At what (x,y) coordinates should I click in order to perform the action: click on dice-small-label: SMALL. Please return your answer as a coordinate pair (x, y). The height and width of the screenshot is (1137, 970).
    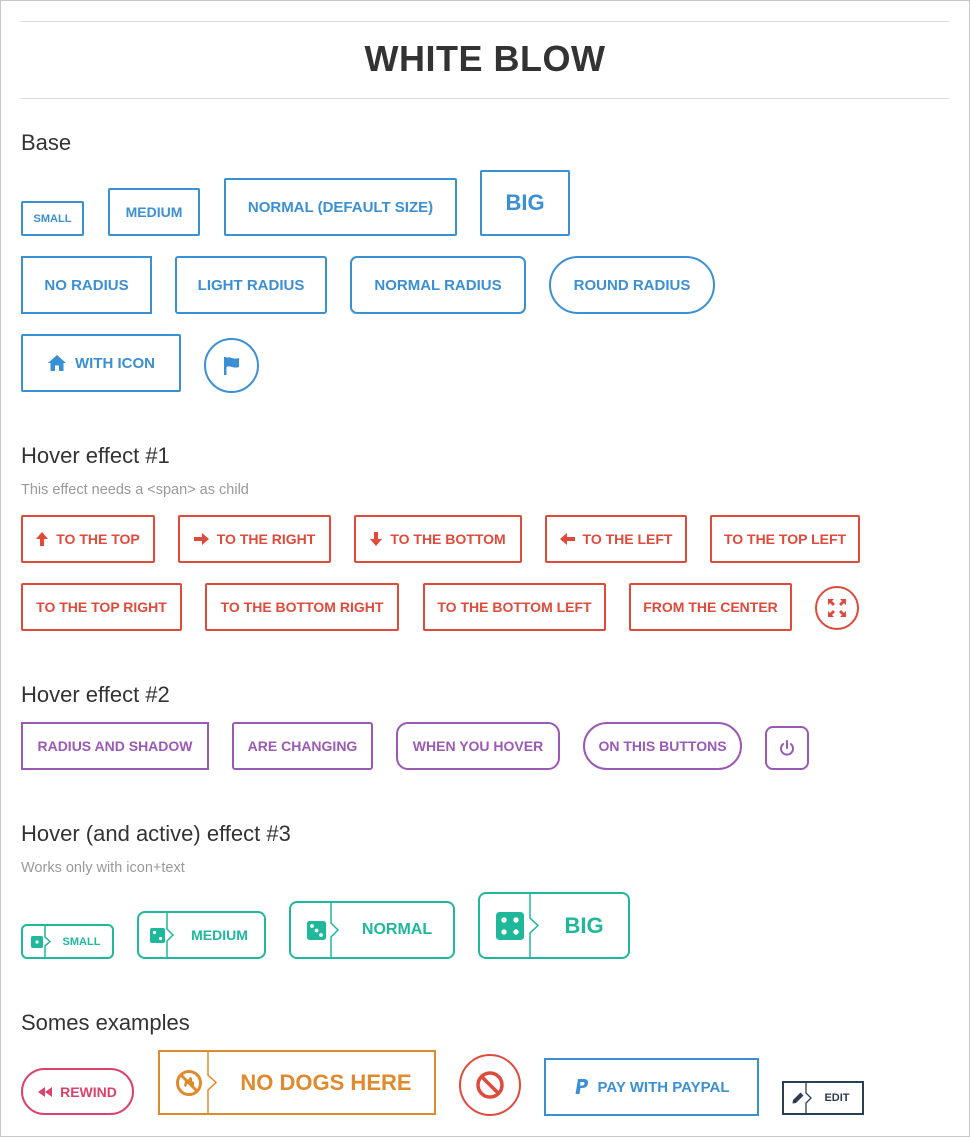
    Looking at the image, I should click on (81, 941).